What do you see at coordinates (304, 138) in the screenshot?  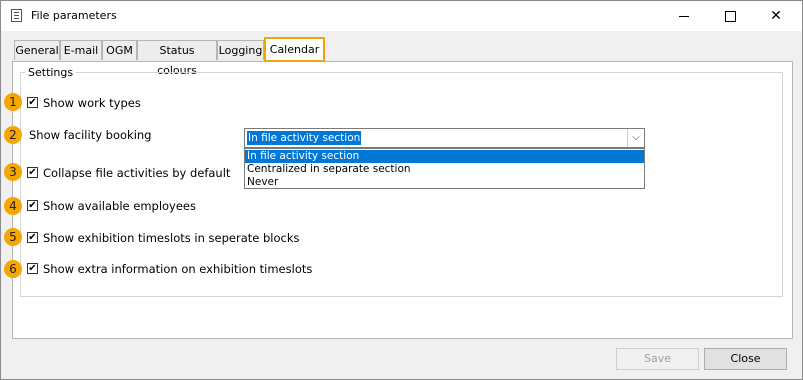 I see `facility-booking-selected-value: In file activity section` at bounding box center [304, 138].